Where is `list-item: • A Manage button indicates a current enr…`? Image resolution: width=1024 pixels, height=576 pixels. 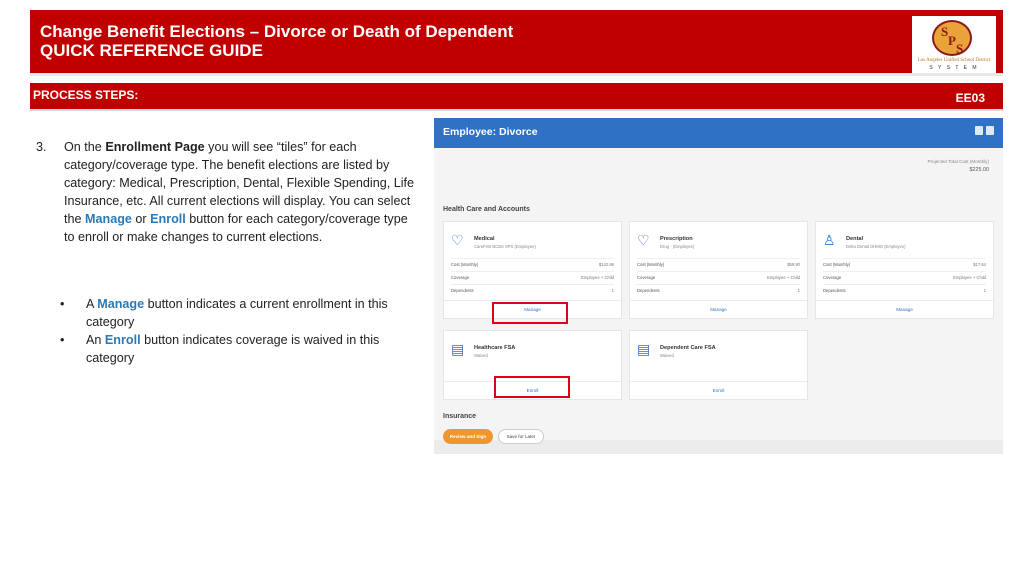
list-item: • A Manage button indicates a current enr… is located at coordinates (224, 313).